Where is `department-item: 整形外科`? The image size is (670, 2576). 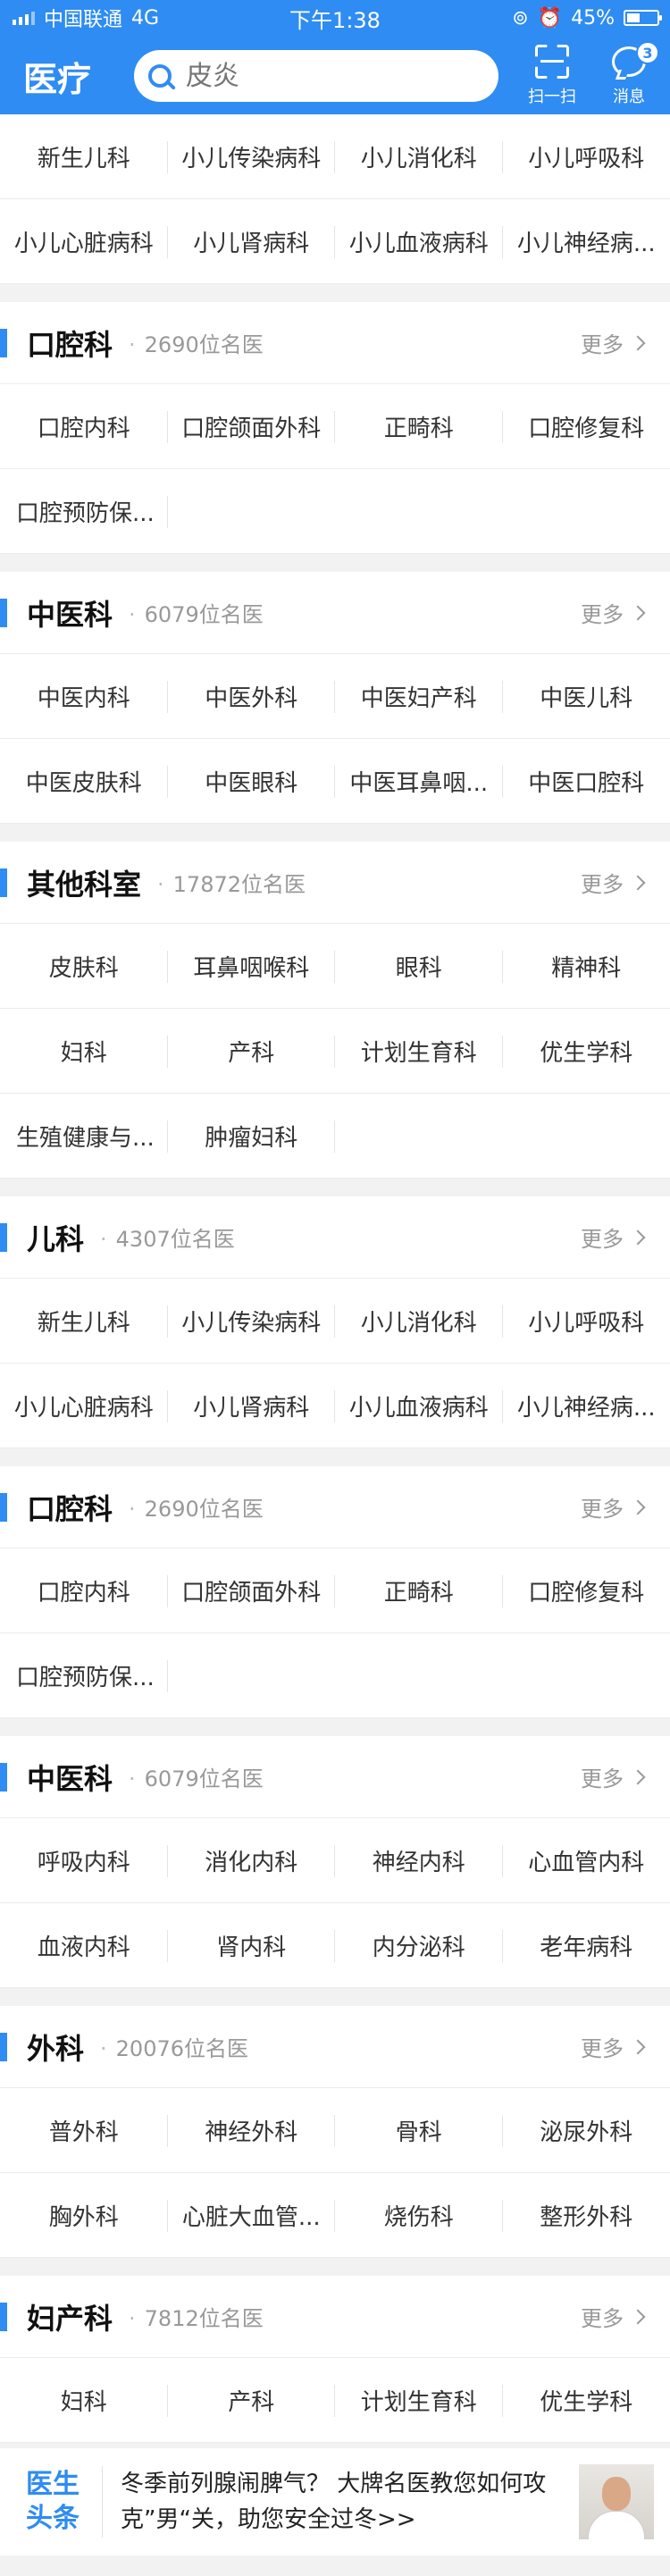
department-item: 整形外科 is located at coordinates (586, 2215).